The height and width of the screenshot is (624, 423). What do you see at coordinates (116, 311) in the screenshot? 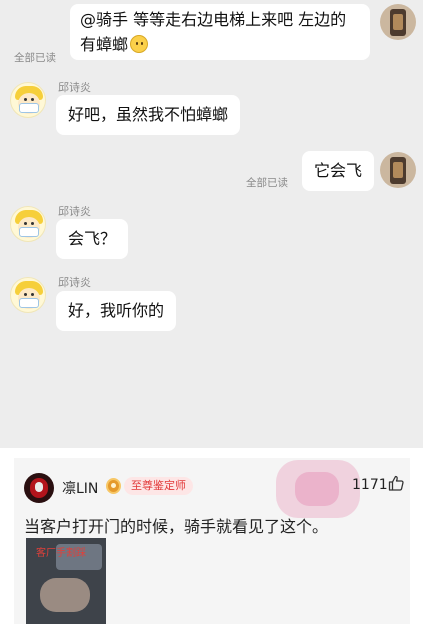
I see `chat-bubble-incoming: 好，我听你的` at bounding box center [116, 311].